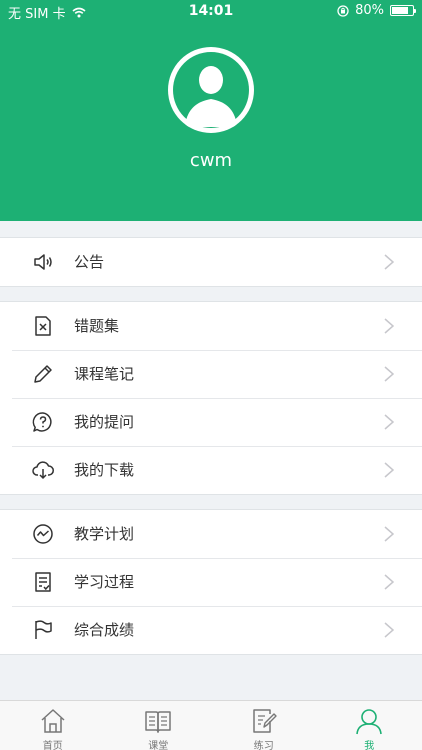 This screenshot has height=750, width=422. I want to click on menu-item-label: 公告, so click(89, 262).